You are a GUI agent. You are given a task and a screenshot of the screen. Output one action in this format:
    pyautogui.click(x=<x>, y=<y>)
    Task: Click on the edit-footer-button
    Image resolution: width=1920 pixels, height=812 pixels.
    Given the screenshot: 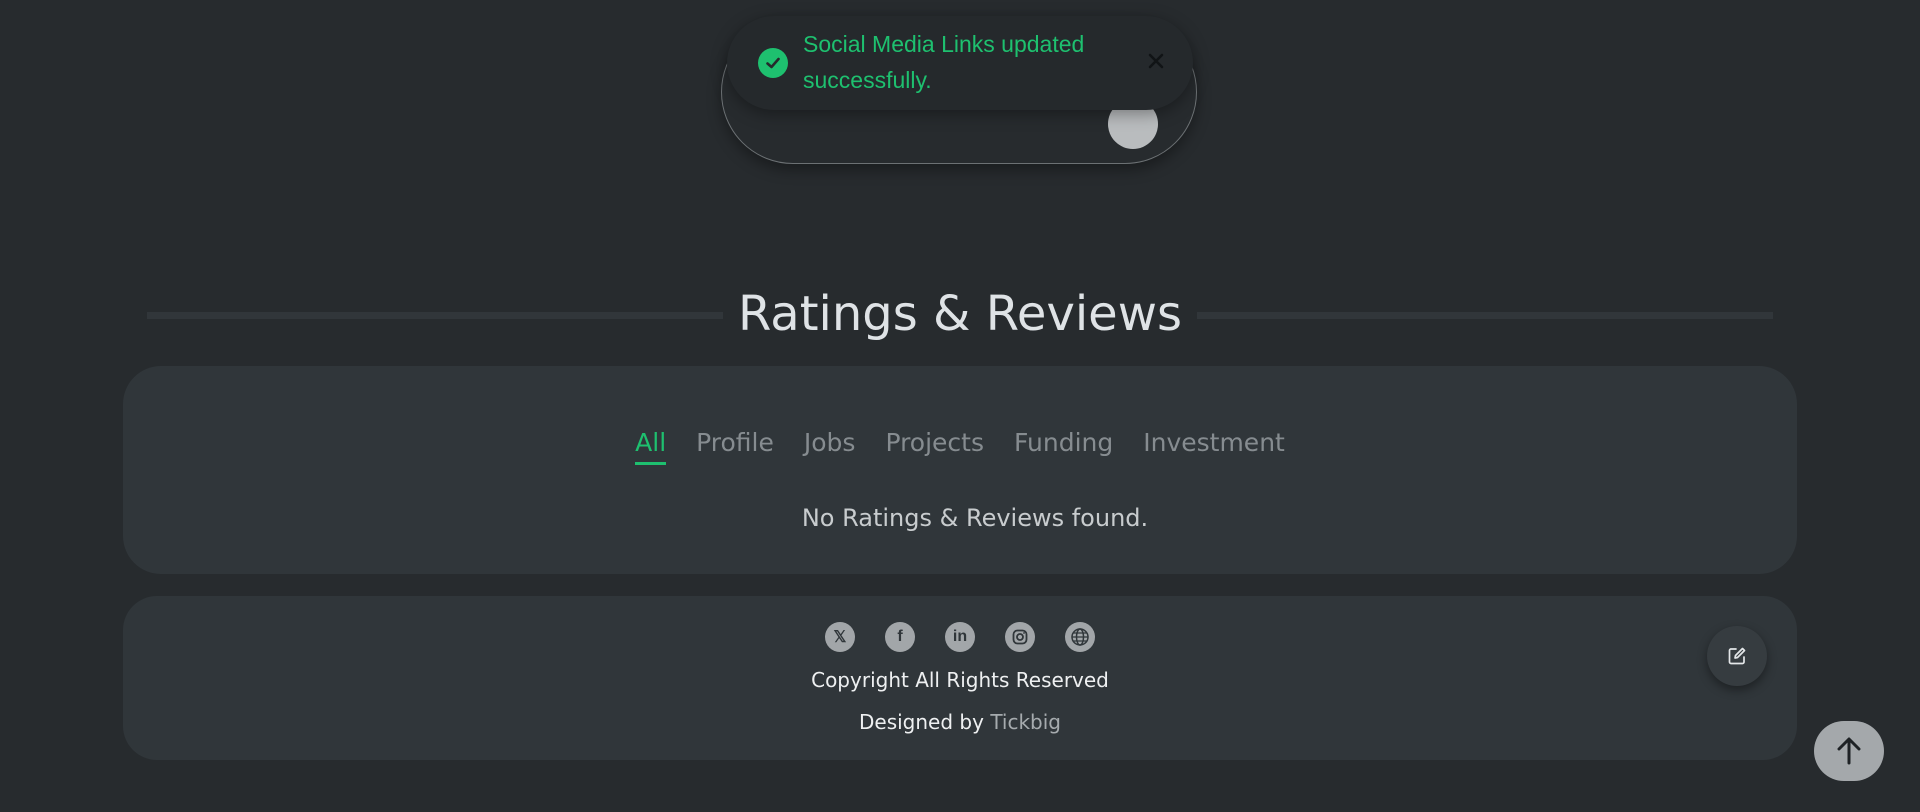 What is the action you would take?
    pyautogui.click(x=1737, y=656)
    